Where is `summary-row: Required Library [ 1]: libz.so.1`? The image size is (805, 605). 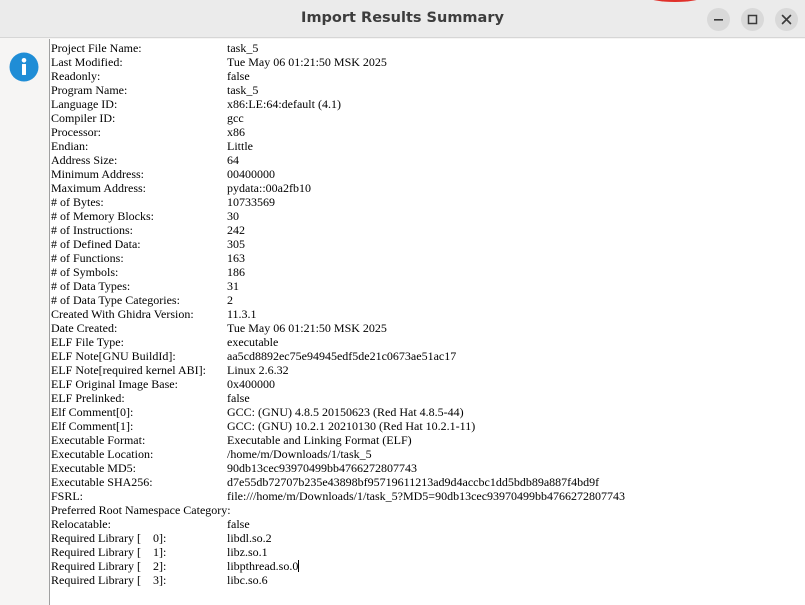
summary-row: Required Library [ 1]: libz.so.1 is located at coordinates (426, 552).